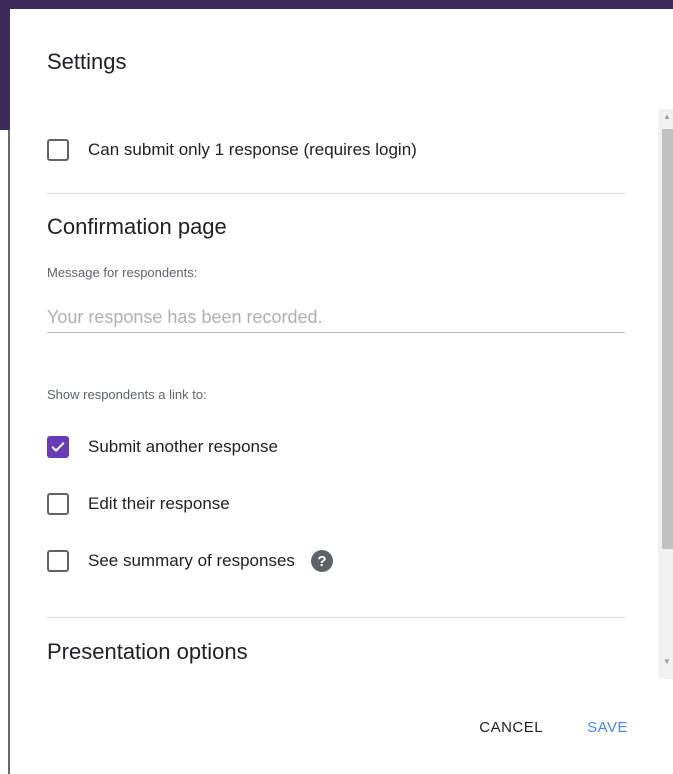 The height and width of the screenshot is (774, 673). I want to click on dialog-title: Settings, so click(87, 61).